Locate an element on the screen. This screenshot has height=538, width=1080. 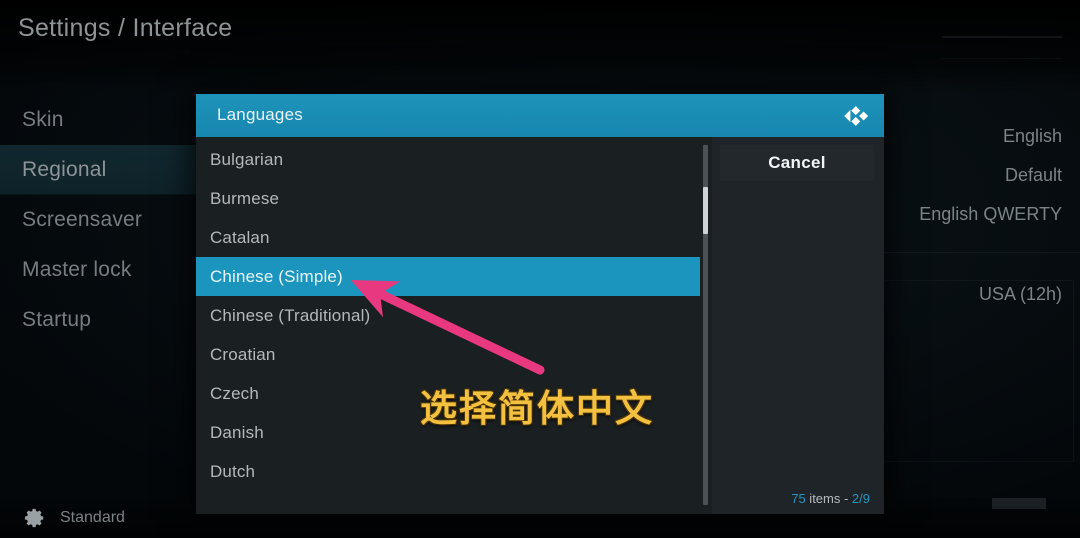
sidebar-item-screensaver: Screensaver is located at coordinates (98, 220).